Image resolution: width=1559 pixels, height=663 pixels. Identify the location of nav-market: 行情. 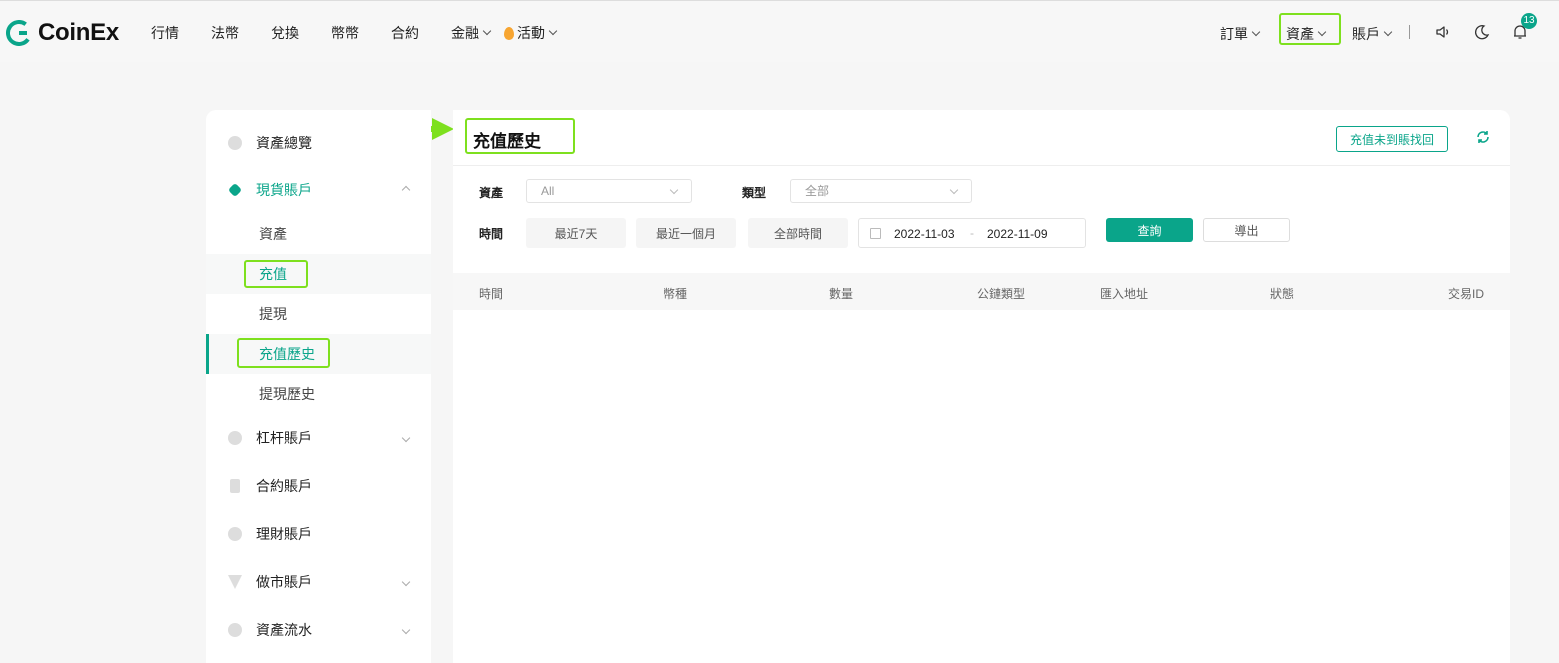
(165, 33).